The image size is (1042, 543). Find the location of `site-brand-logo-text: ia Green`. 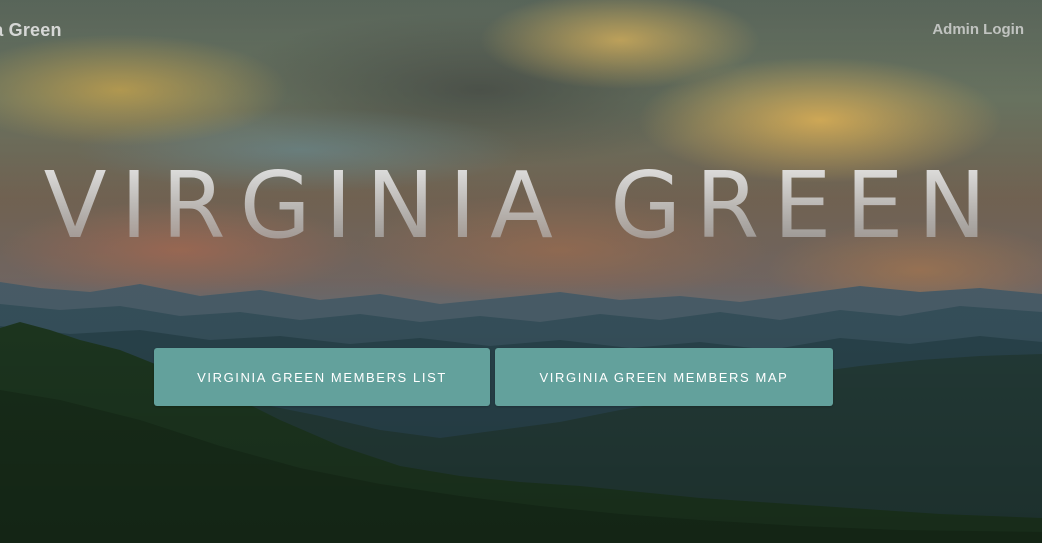

site-brand-logo-text: ia Green is located at coordinates (31, 30).